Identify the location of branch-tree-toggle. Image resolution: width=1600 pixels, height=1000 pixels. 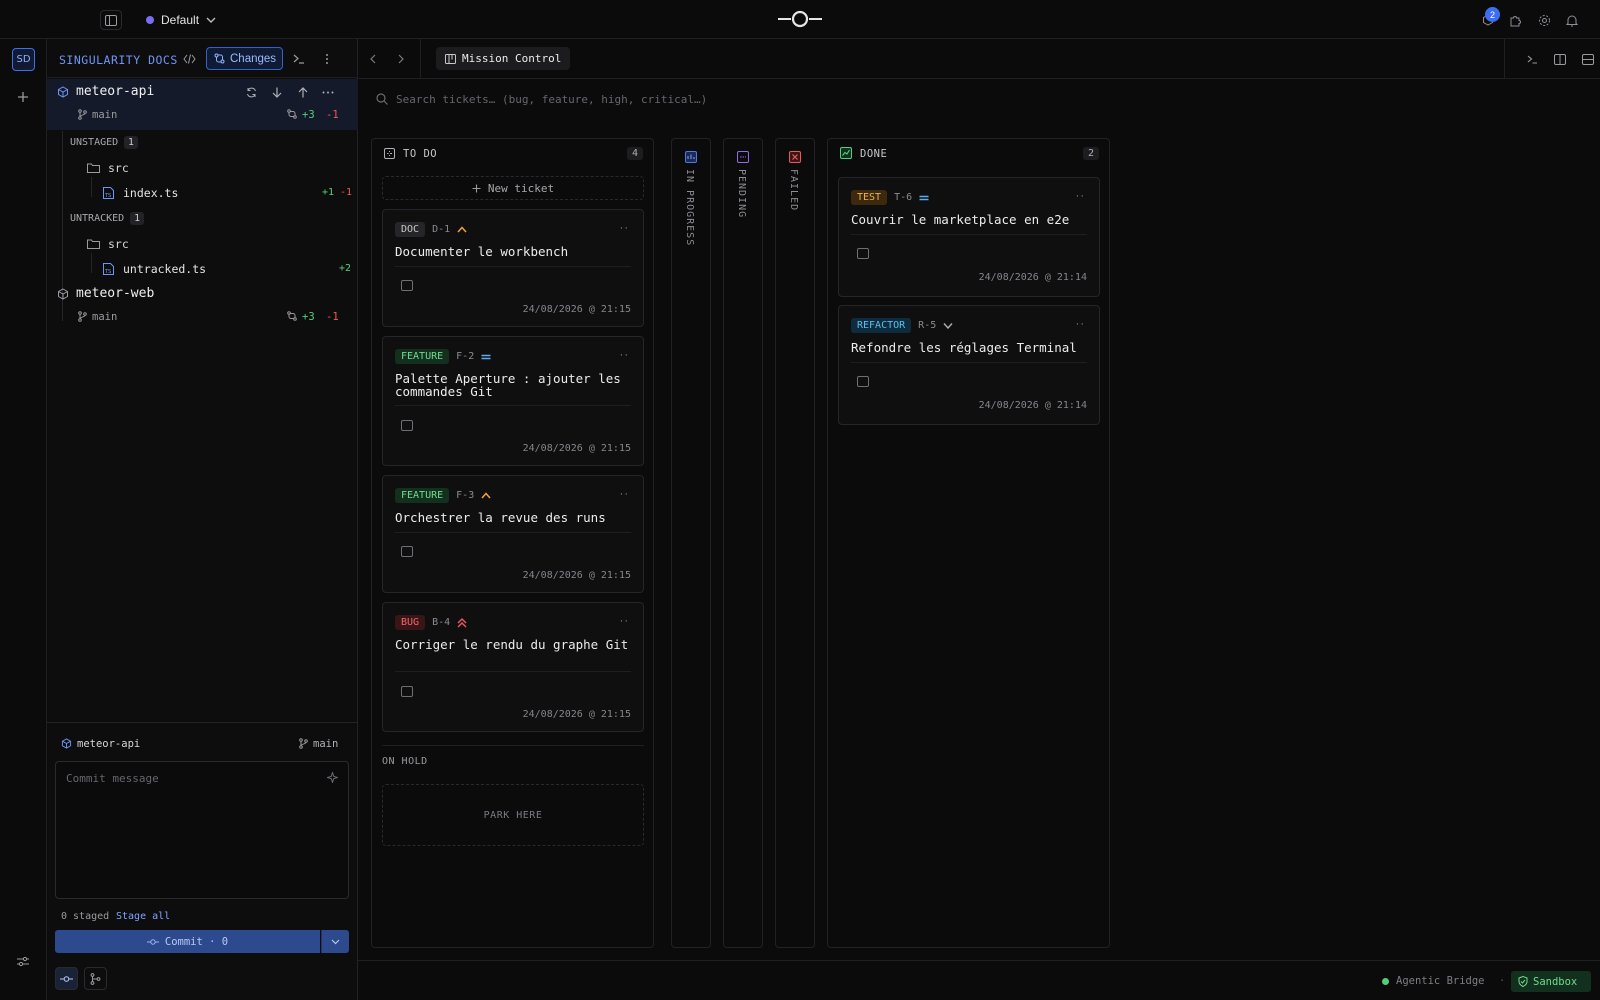
(95, 978).